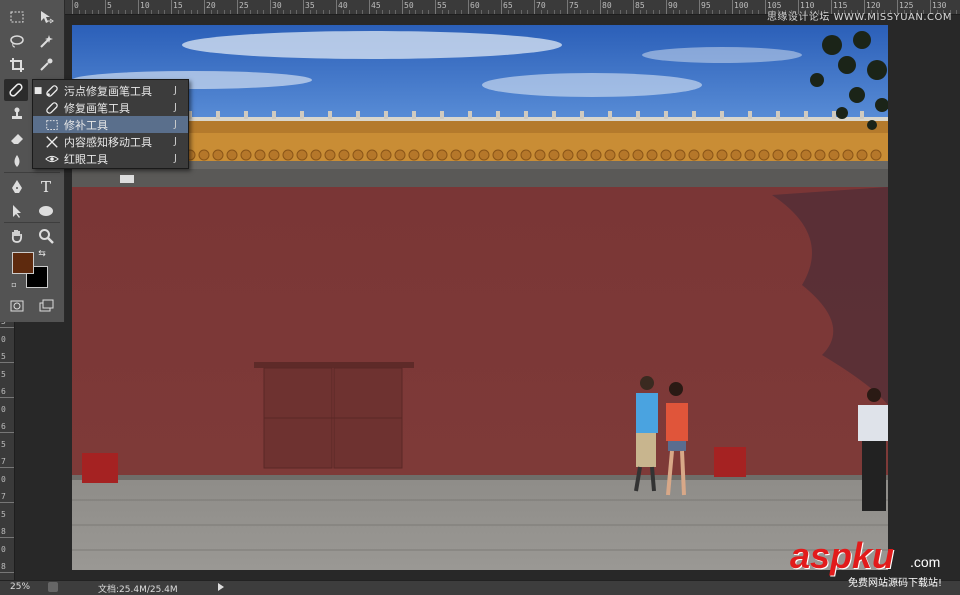 The width and height of the screenshot is (960, 595). I want to click on path-selection-icon, so click(17, 211).